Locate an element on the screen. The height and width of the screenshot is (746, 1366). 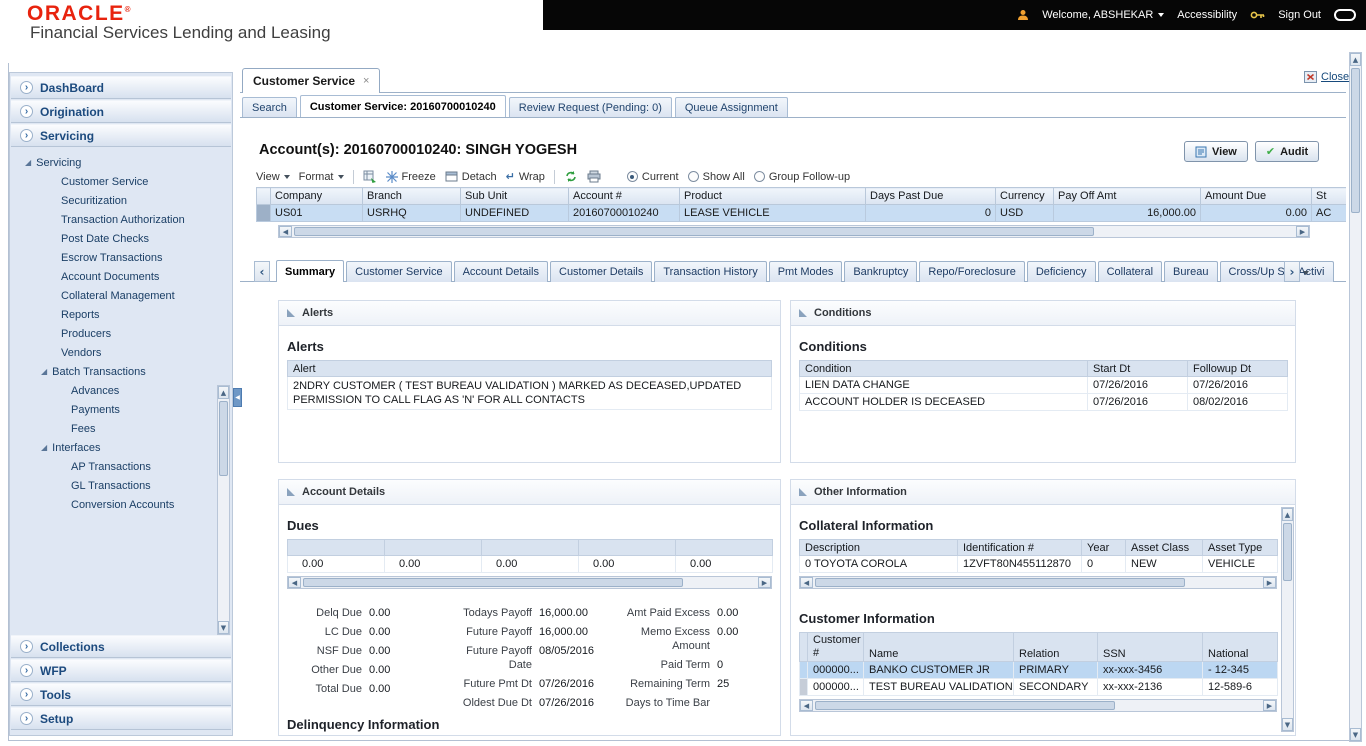
tabstrip-scroll-left: ‹ is located at coordinates (262, 271).